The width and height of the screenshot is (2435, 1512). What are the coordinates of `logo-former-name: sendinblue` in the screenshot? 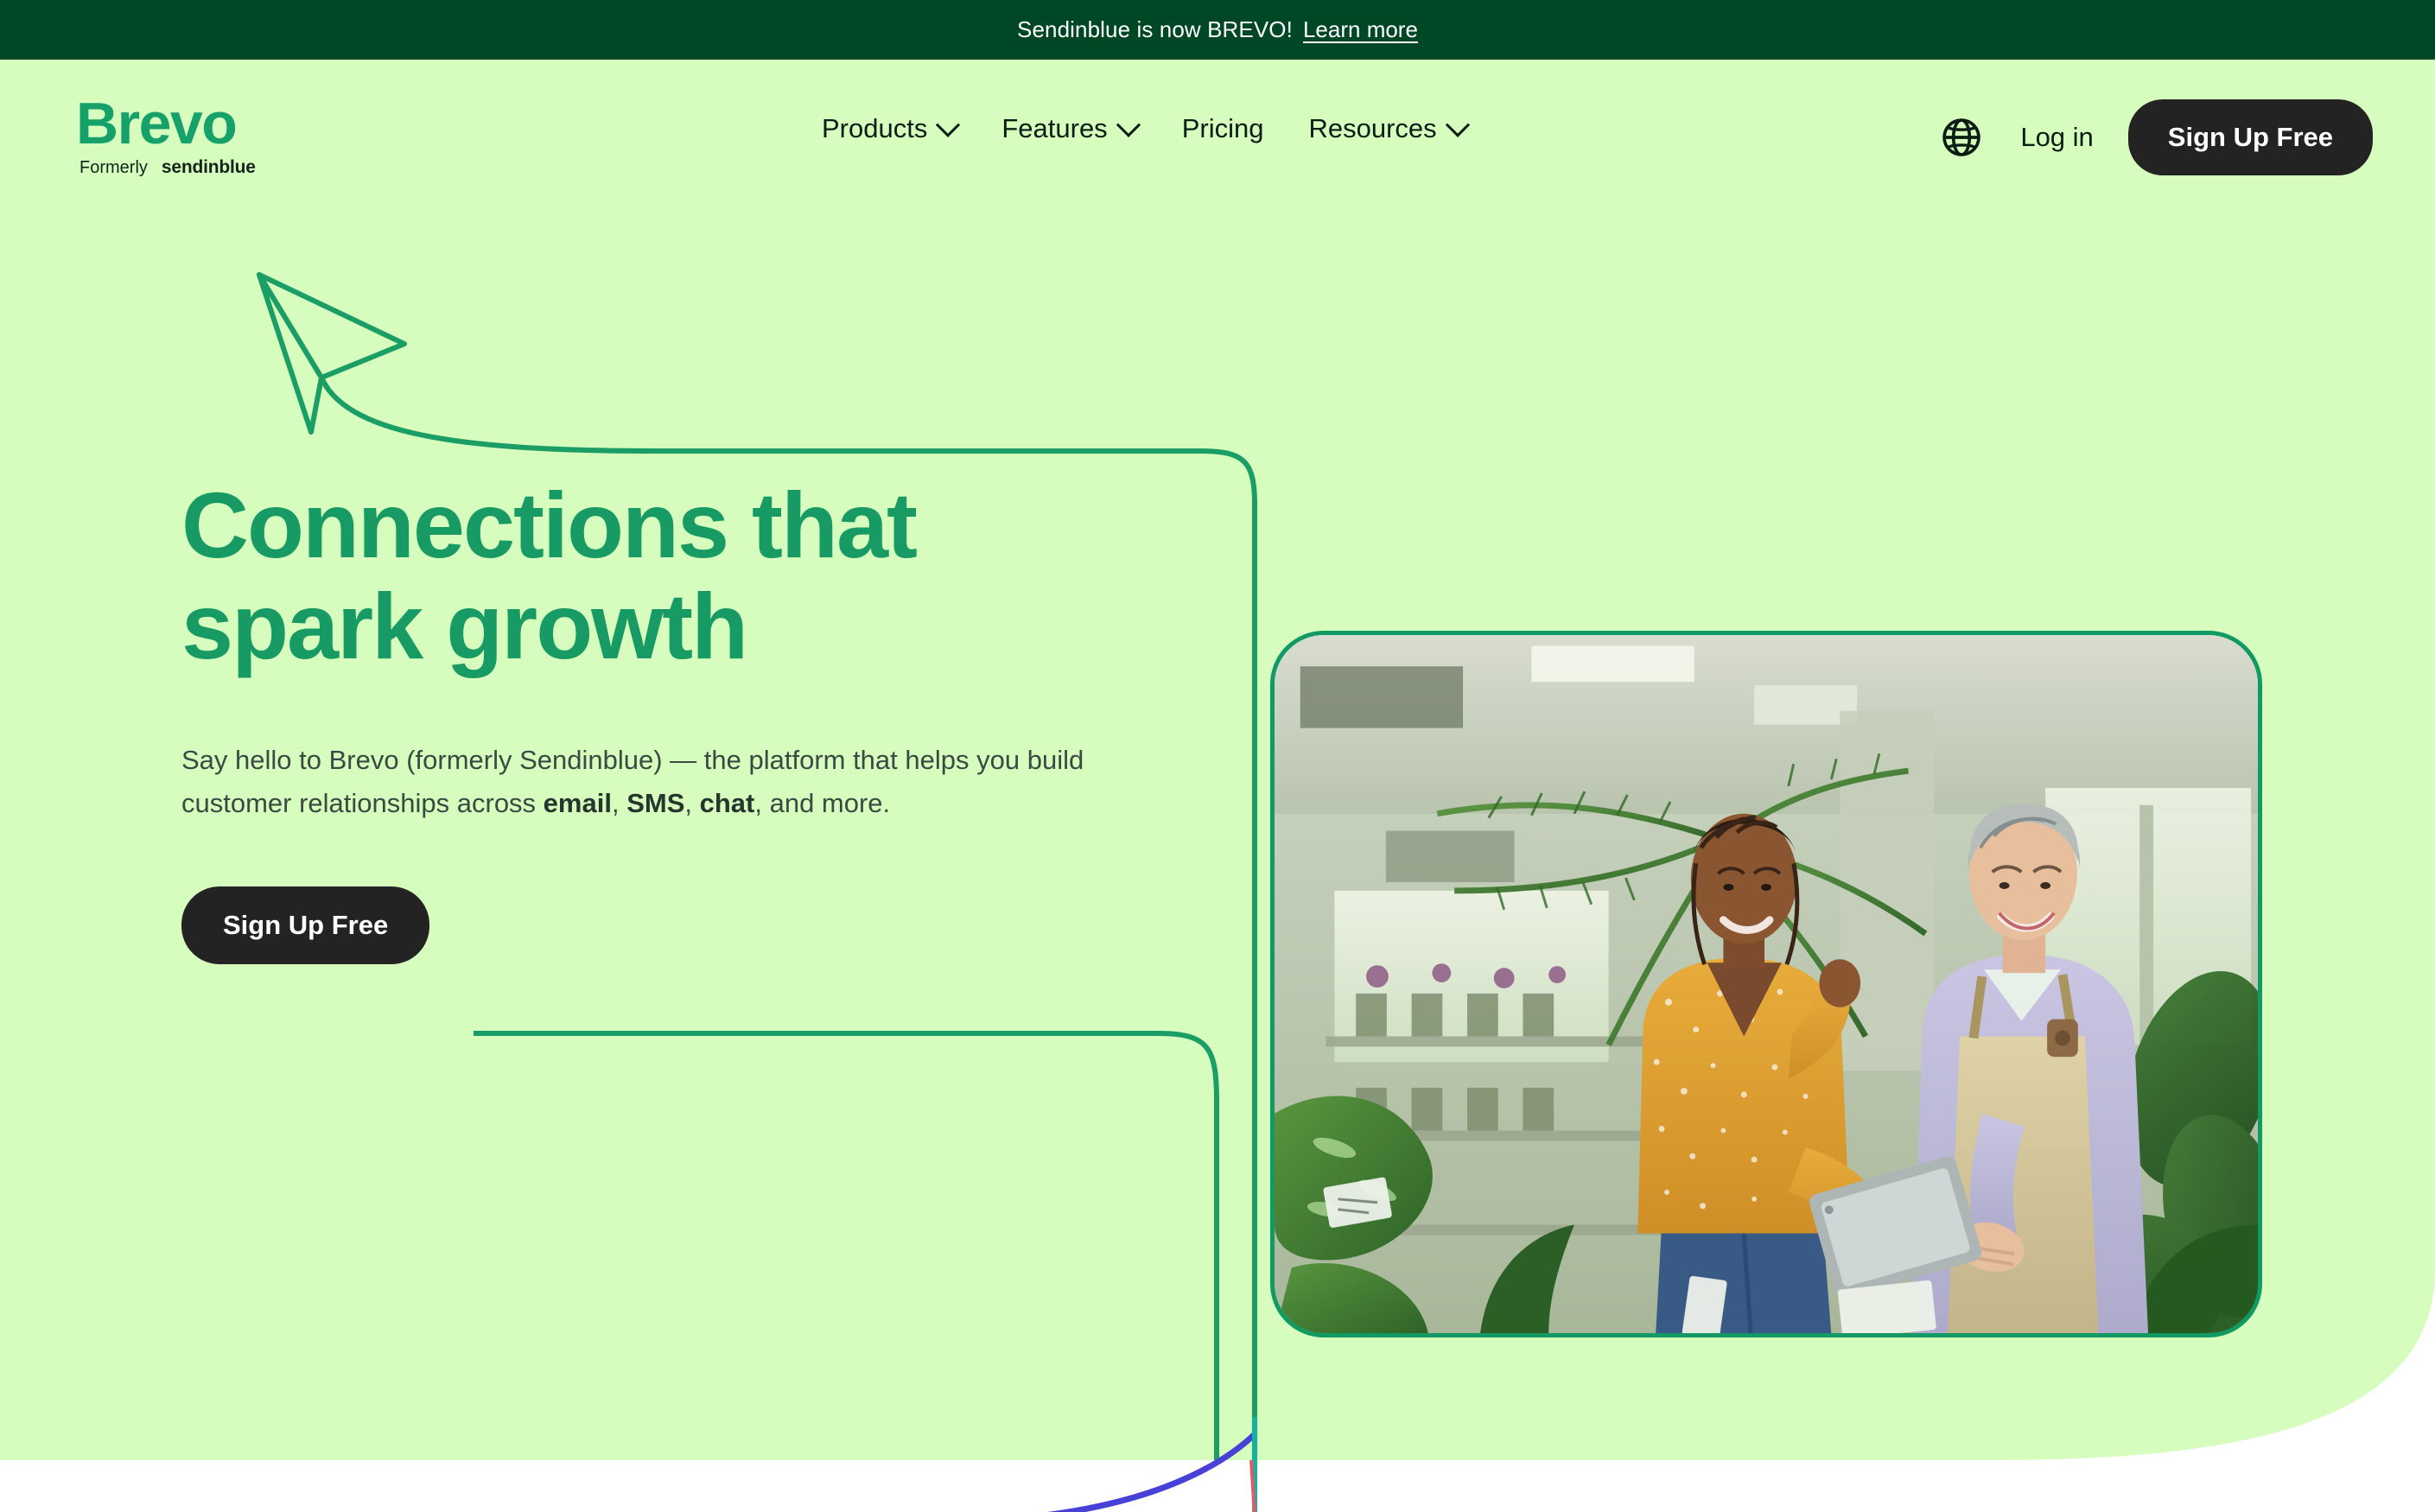 It's located at (208, 167).